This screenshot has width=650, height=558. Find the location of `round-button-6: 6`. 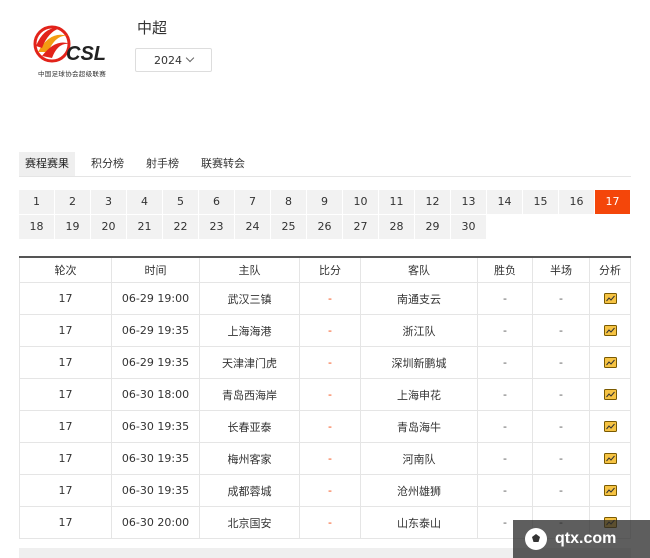

round-button-6: 6 is located at coordinates (216, 202).